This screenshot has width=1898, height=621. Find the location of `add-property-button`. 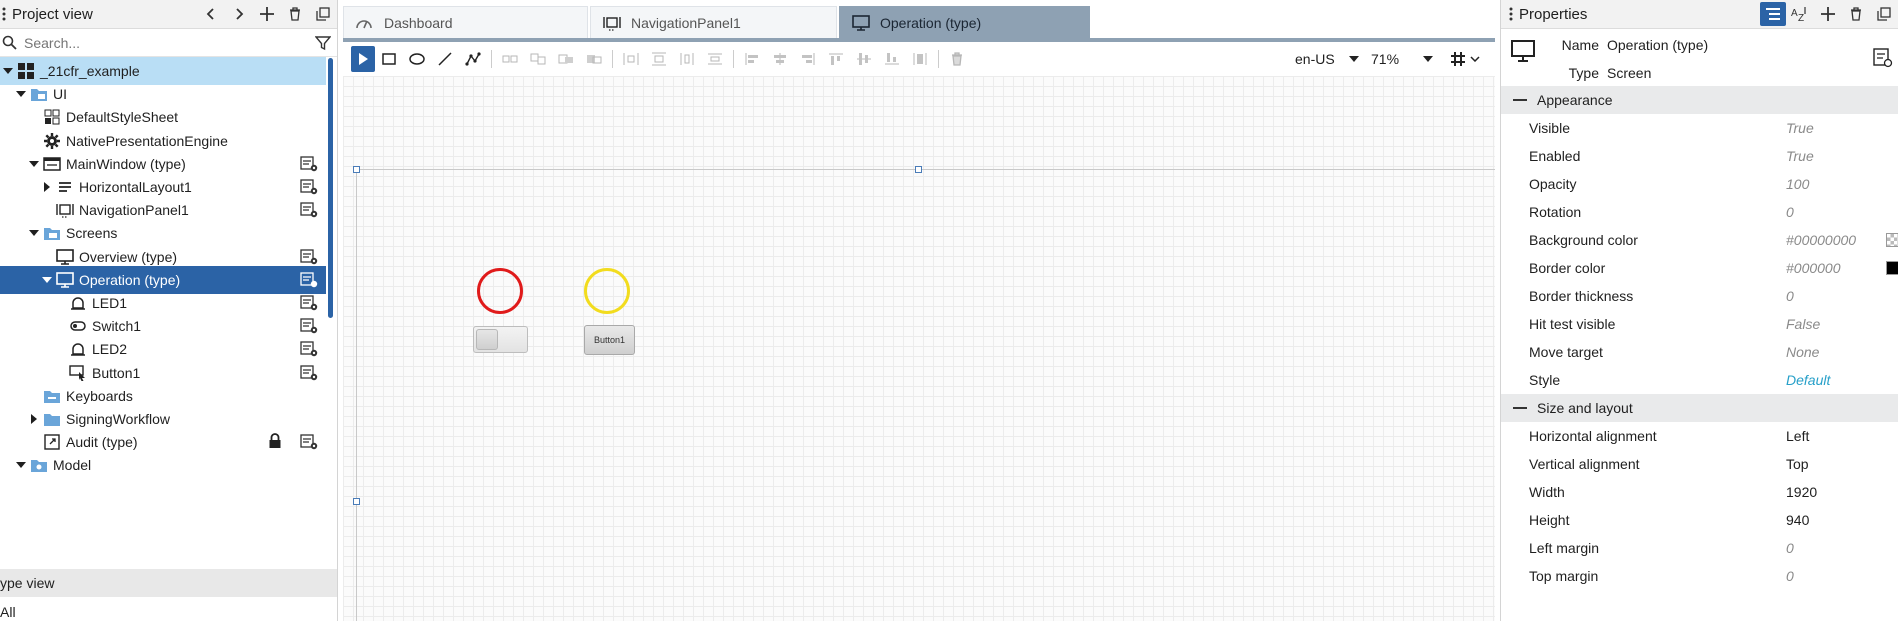

add-property-button is located at coordinates (1828, 14).